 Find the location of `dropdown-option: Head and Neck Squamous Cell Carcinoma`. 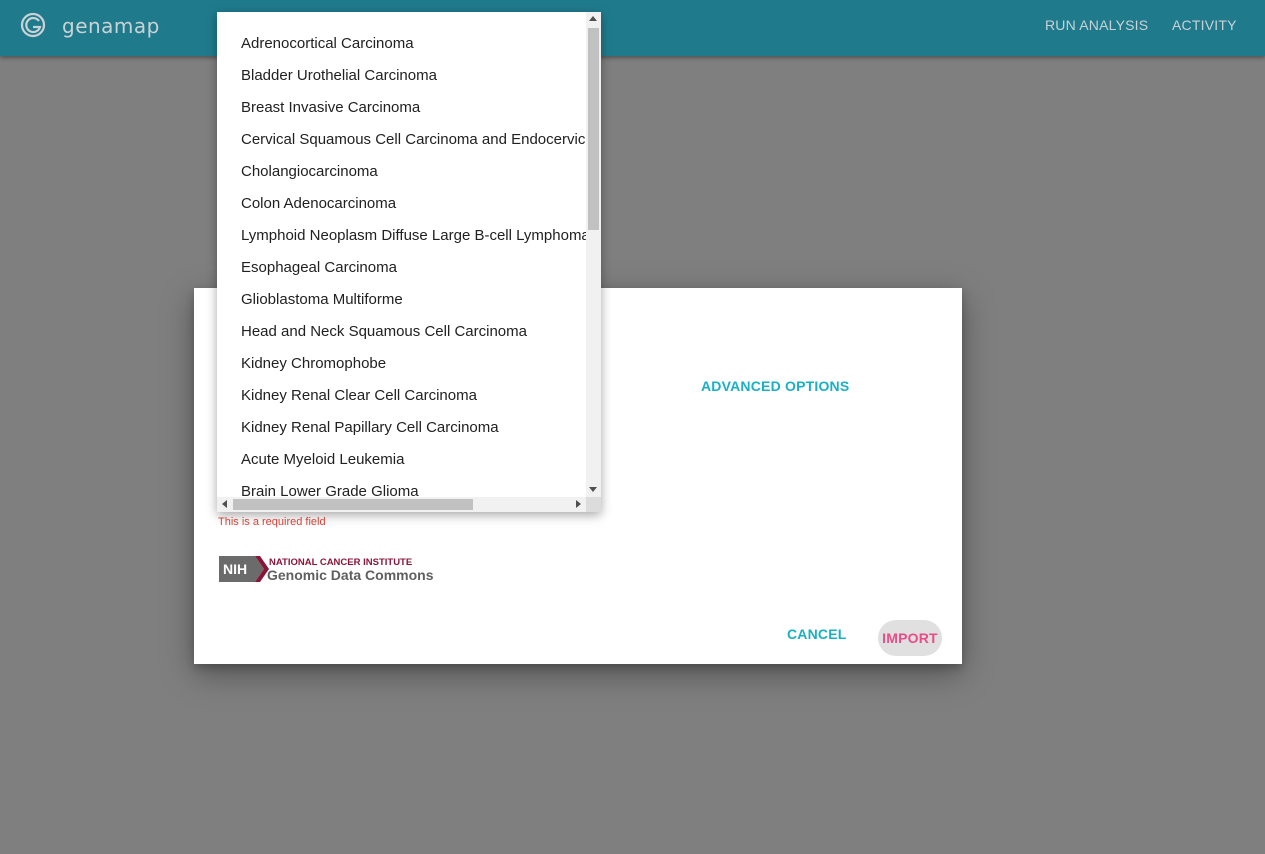

dropdown-option: Head and Neck Squamous Cell Carcinoma is located at coordinates (384, 332).